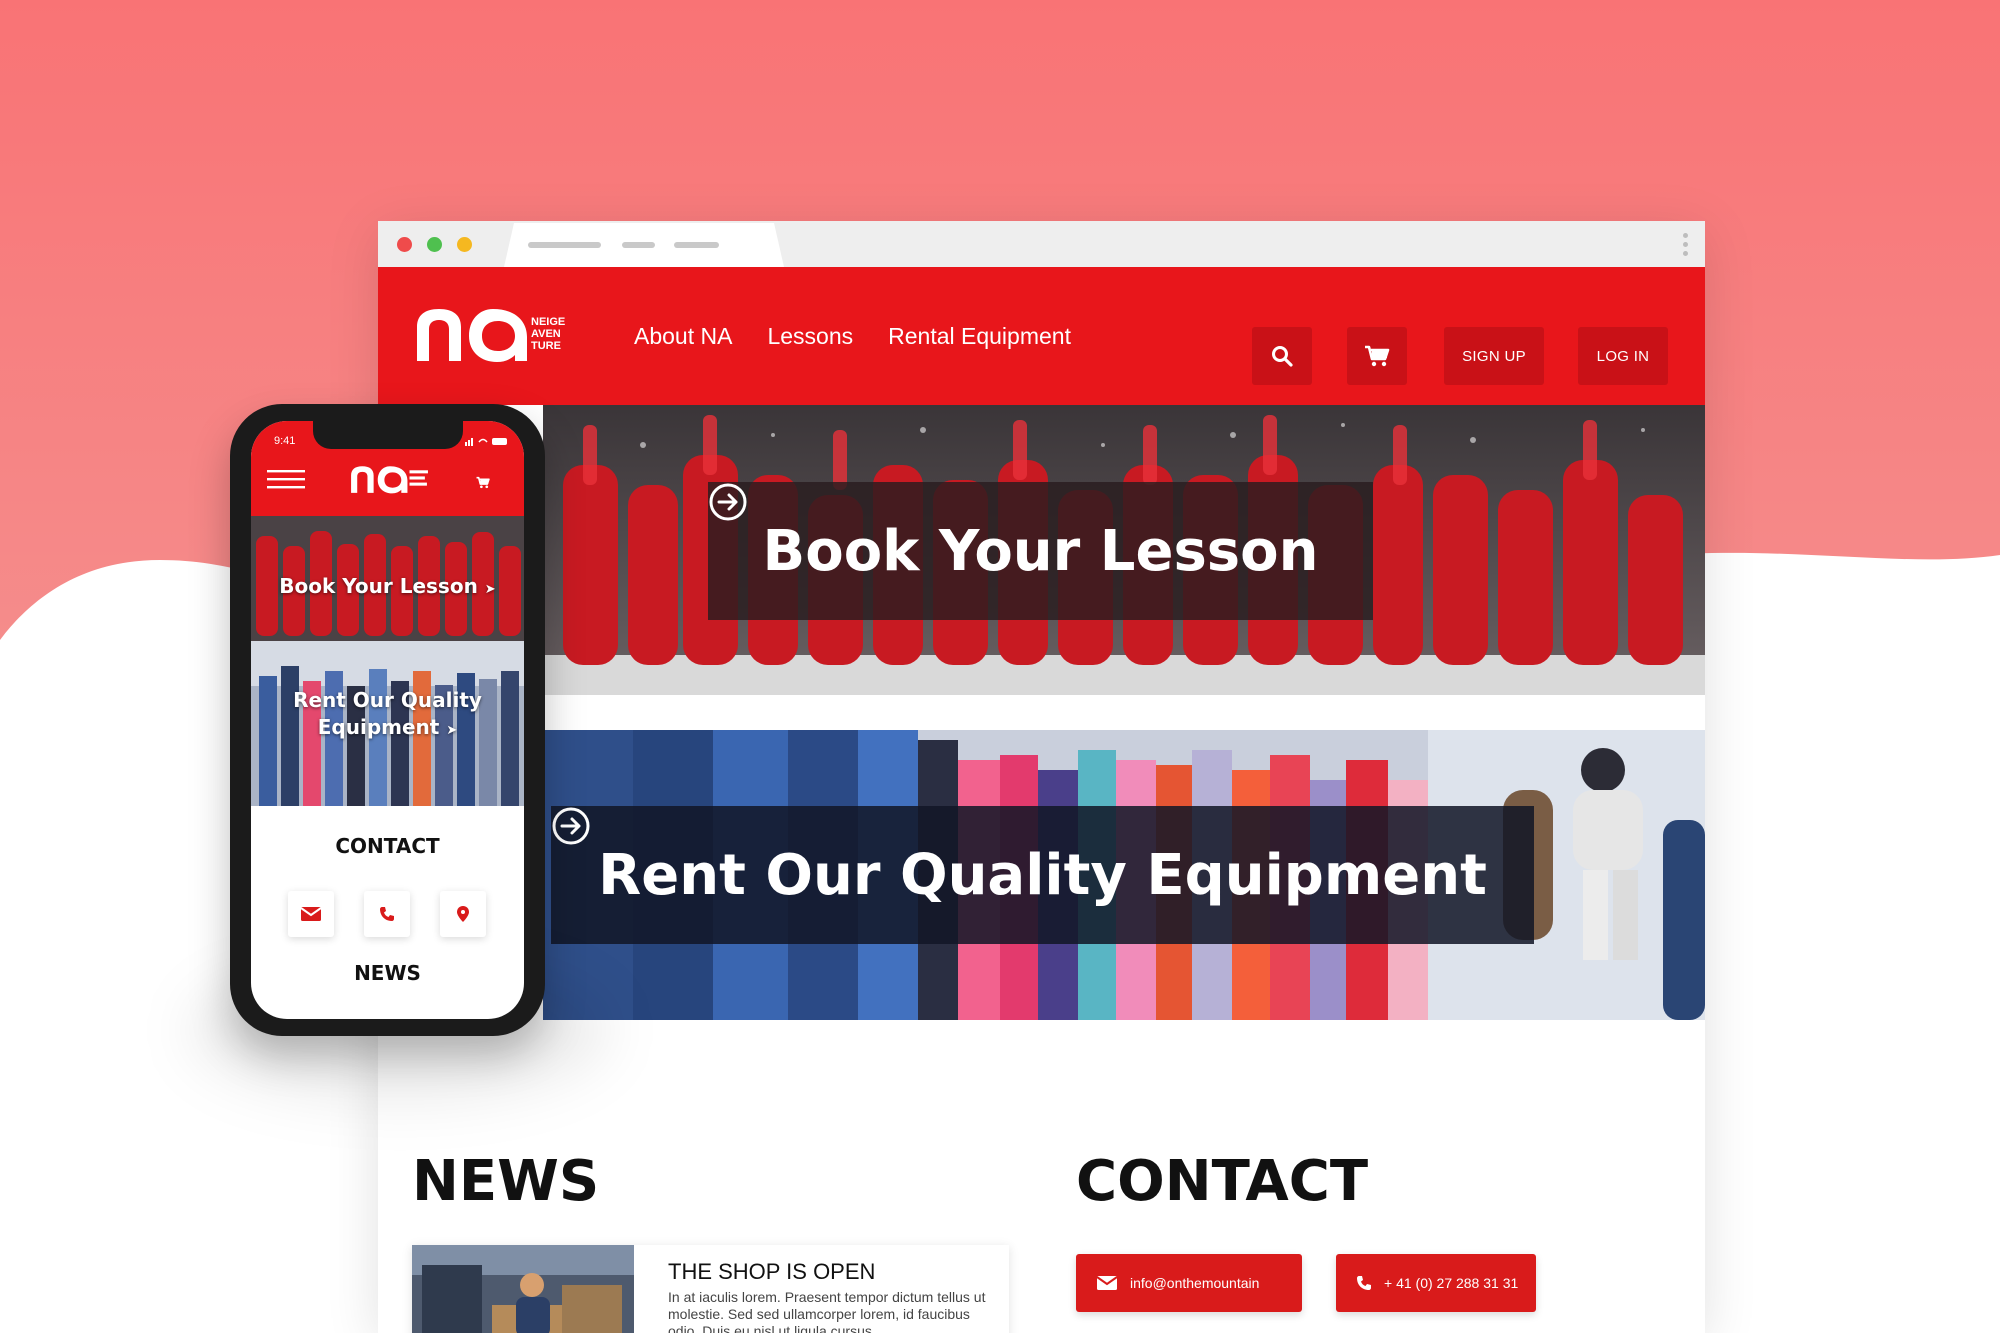 This screenshot has height=1333, width=2000. Describe the element at coordinates (388, 435) in the screenshot. I see `phone-notch` at that location.